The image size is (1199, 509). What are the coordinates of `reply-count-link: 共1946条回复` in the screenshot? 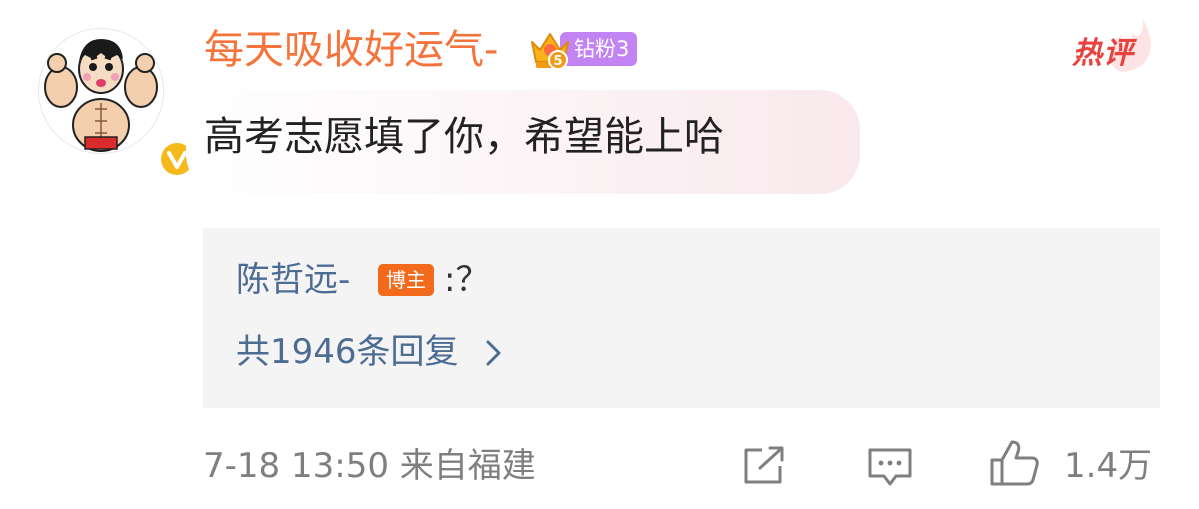 It's located at (347, 352).